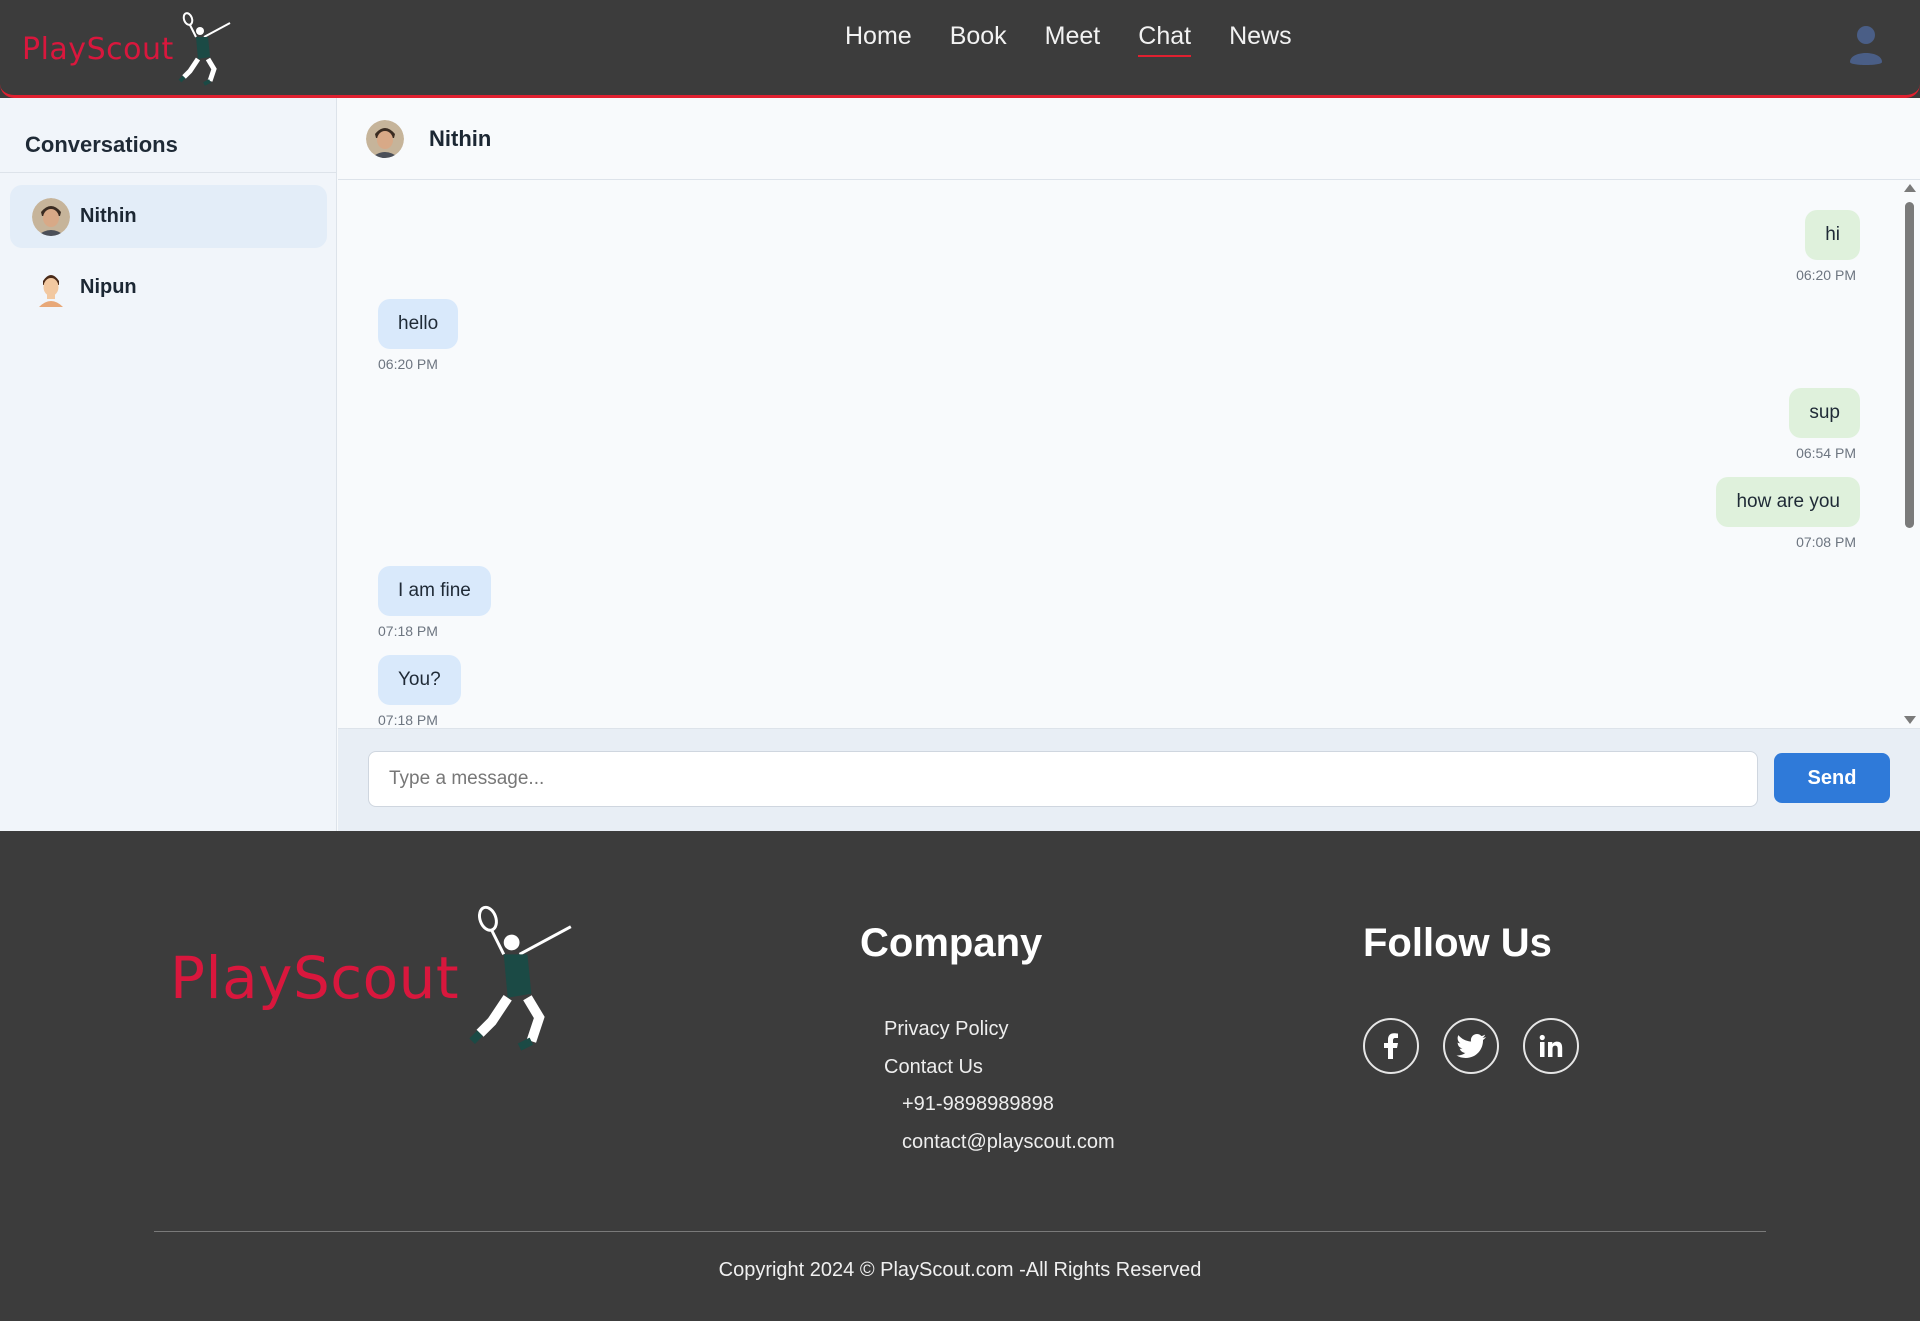  I want to click on send-button: Send, so click(1832, 778).